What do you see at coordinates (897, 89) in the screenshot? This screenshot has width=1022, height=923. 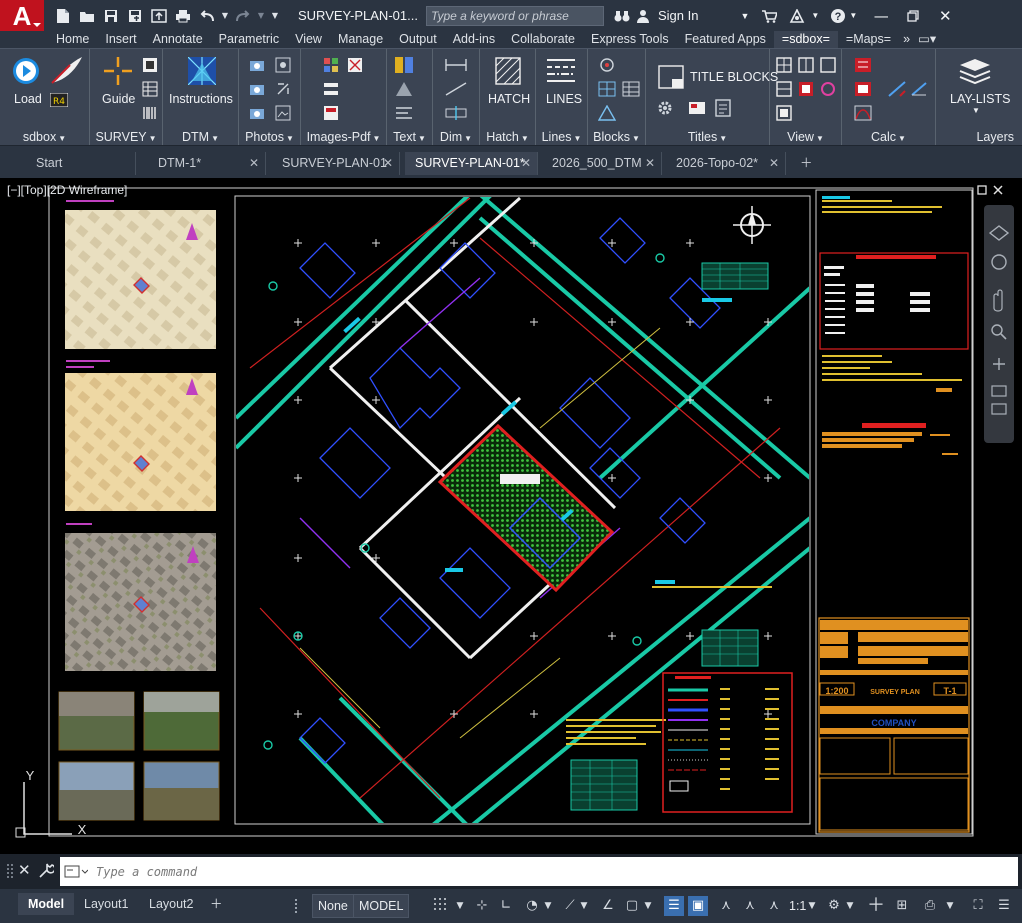 I see `calc-slope-icon` at bounding box center [897, 89].